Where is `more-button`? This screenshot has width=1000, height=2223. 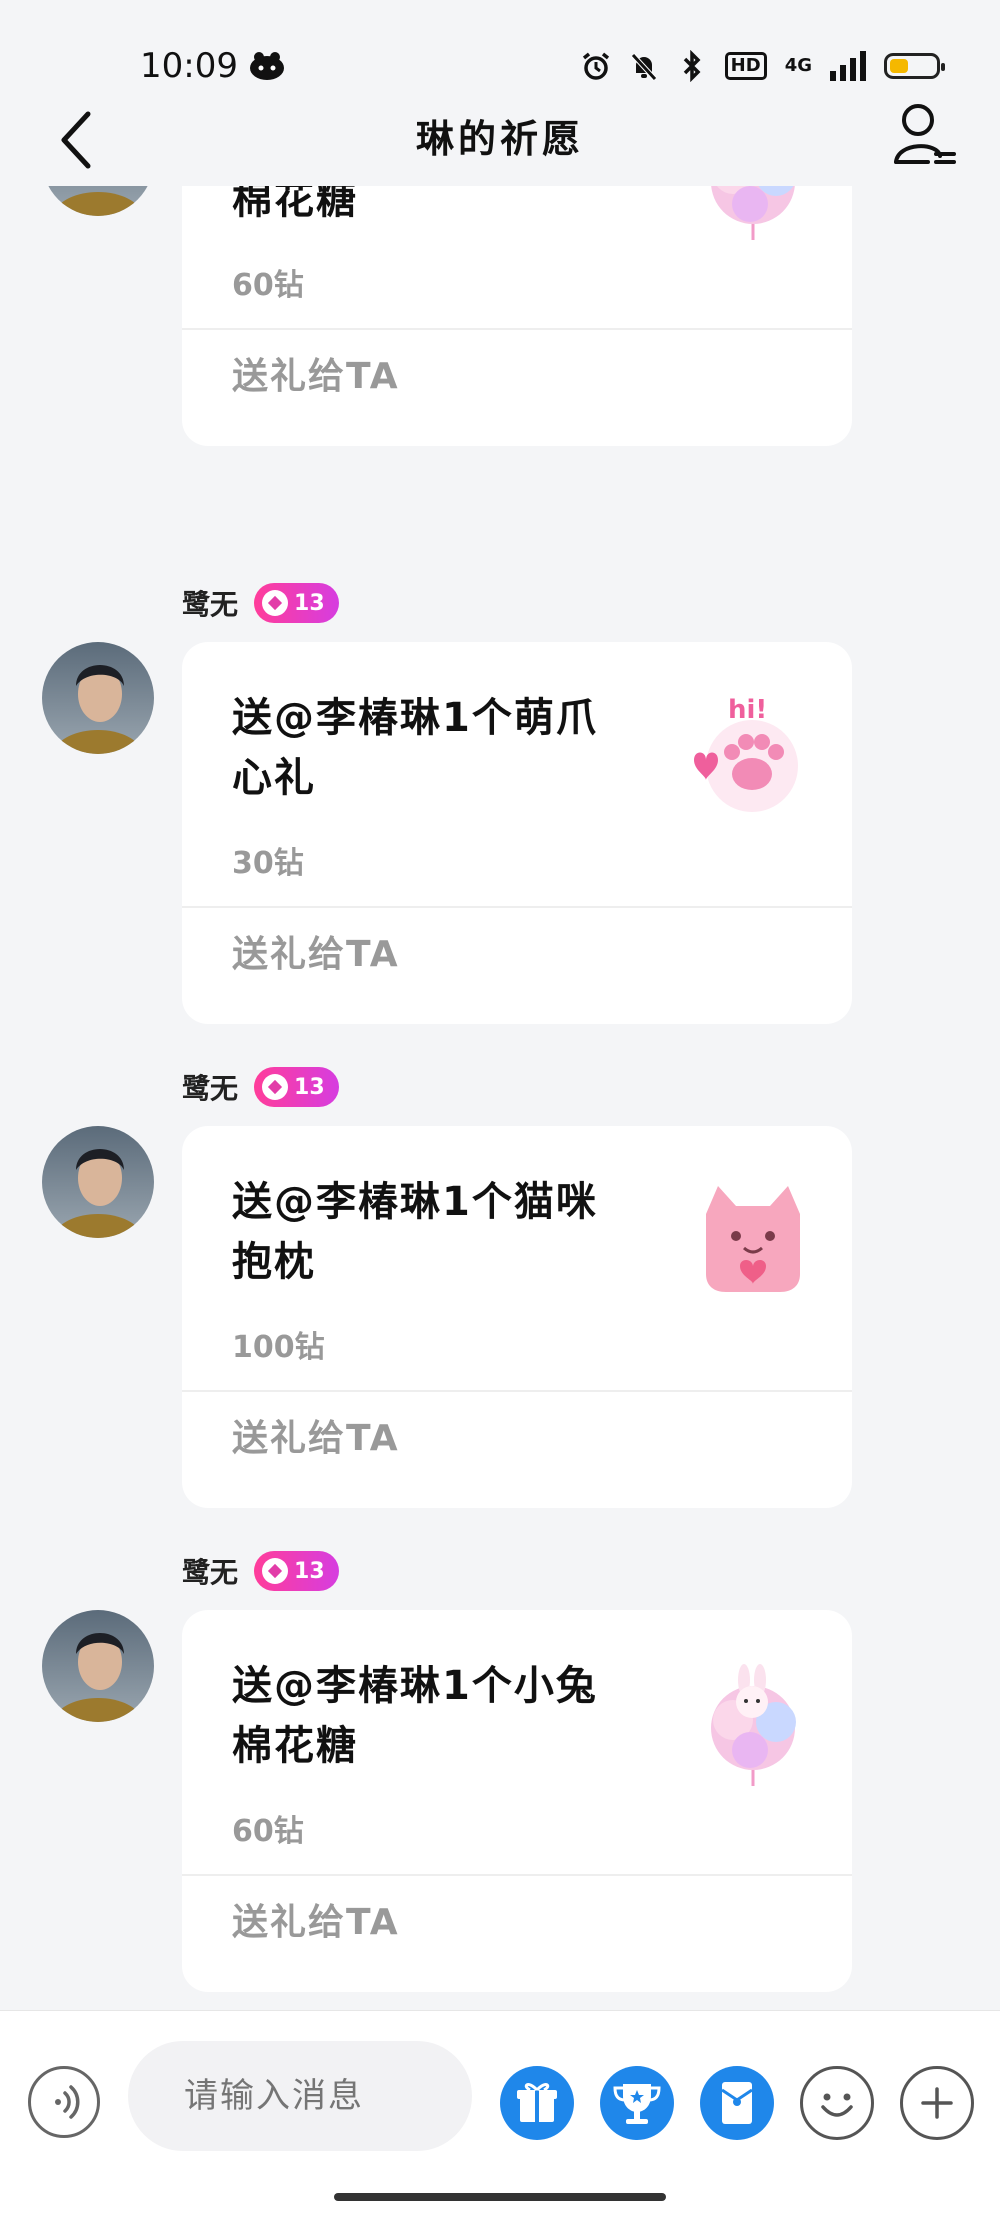
more-button is located at coordinates (937, 2103).